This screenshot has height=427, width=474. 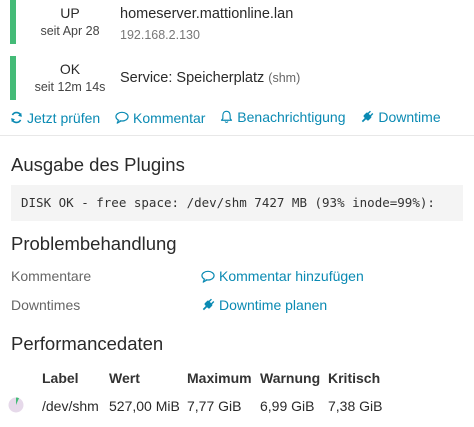 I want to click on column-header-label: Label, so click(x=60, y=378).